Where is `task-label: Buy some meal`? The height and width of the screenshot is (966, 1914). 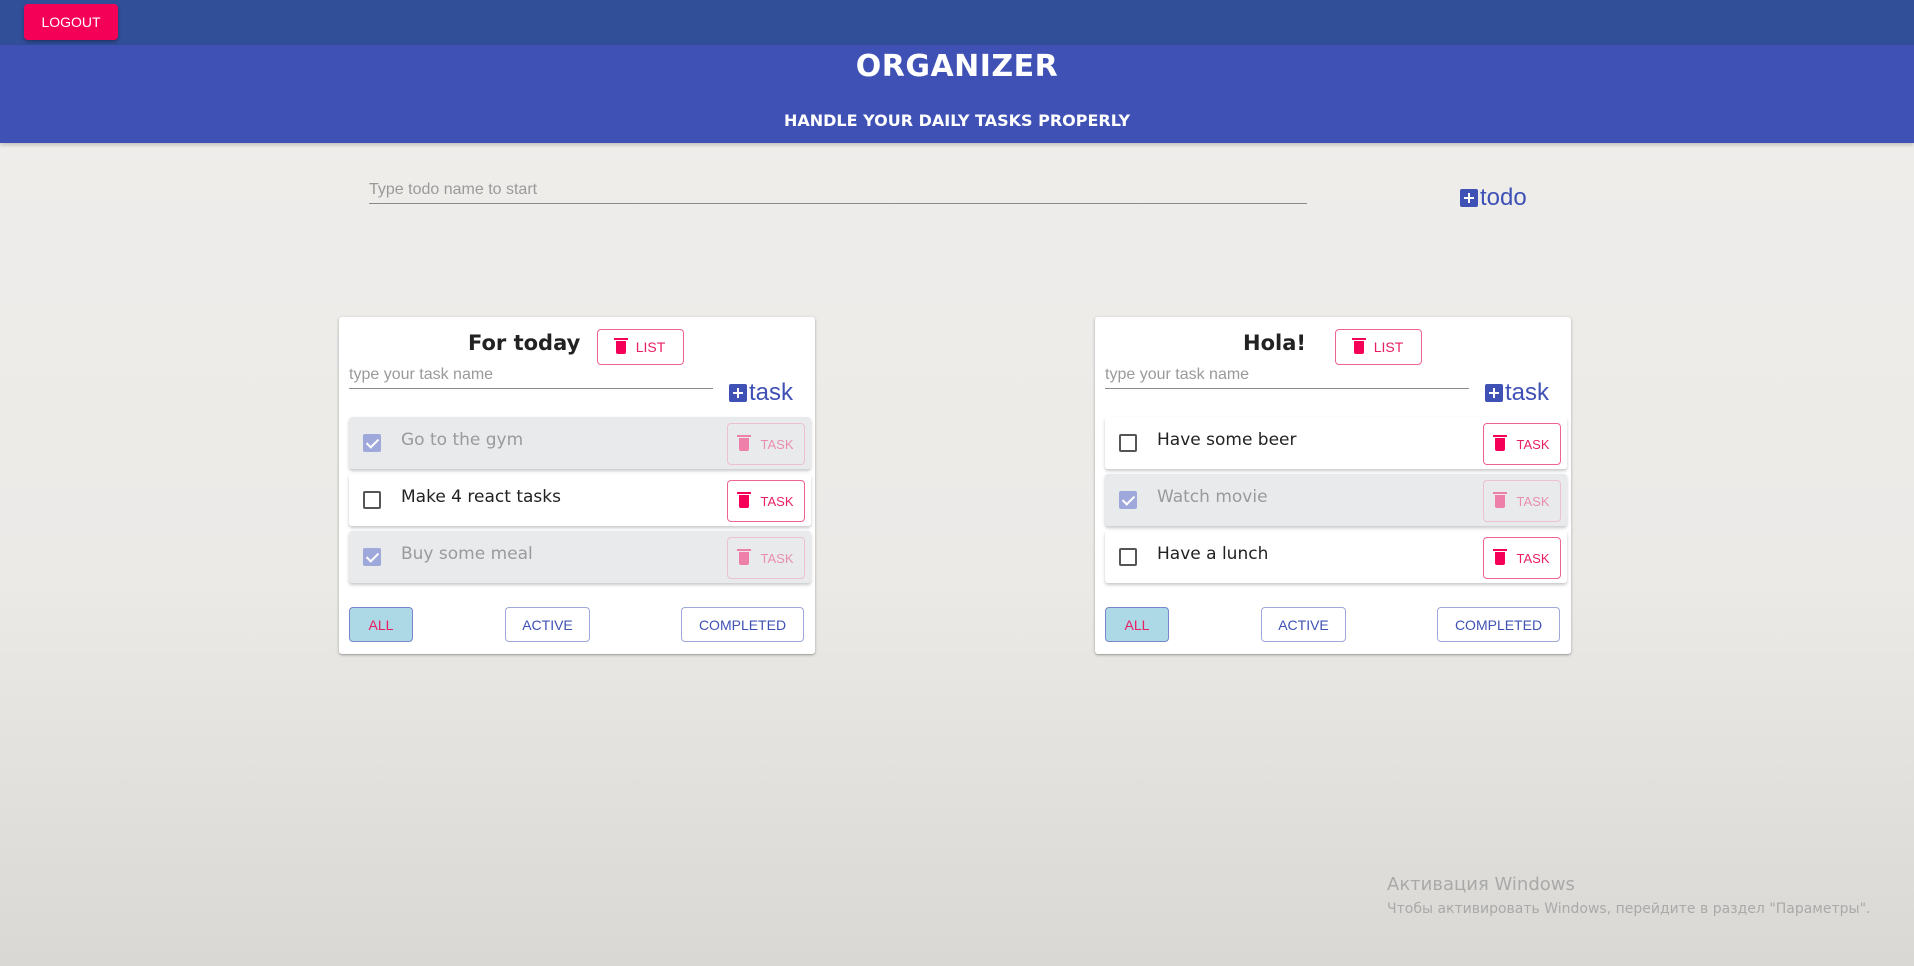 task-label: Buy some meal is located at coordinates (467, 554).